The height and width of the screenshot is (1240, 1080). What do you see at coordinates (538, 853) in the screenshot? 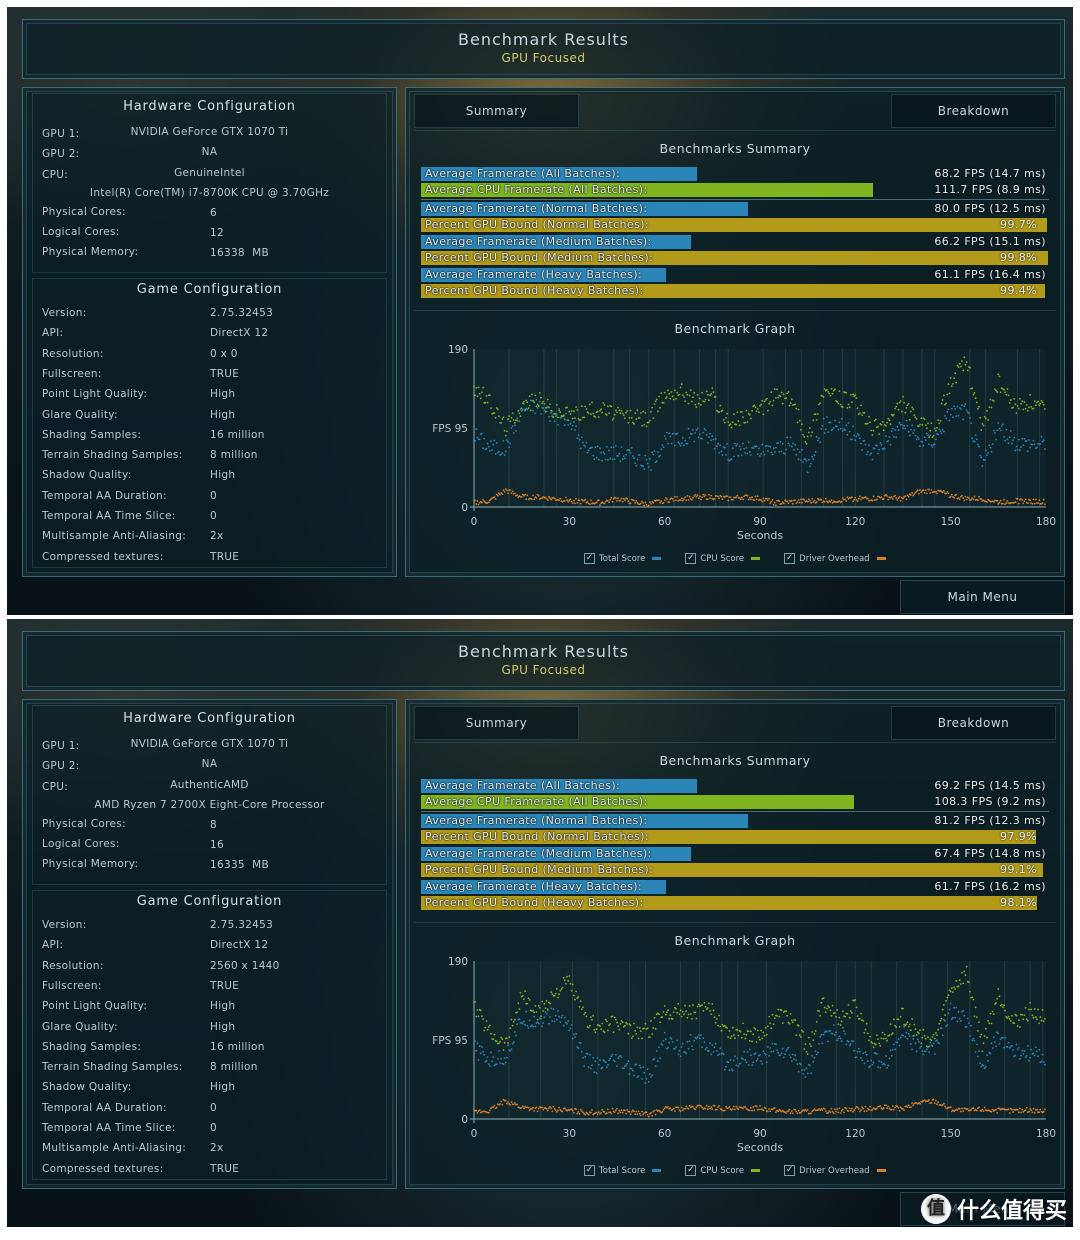
I see `summary-label: Average Framerate (Medium Batches):` at bounding box center [538, 853].